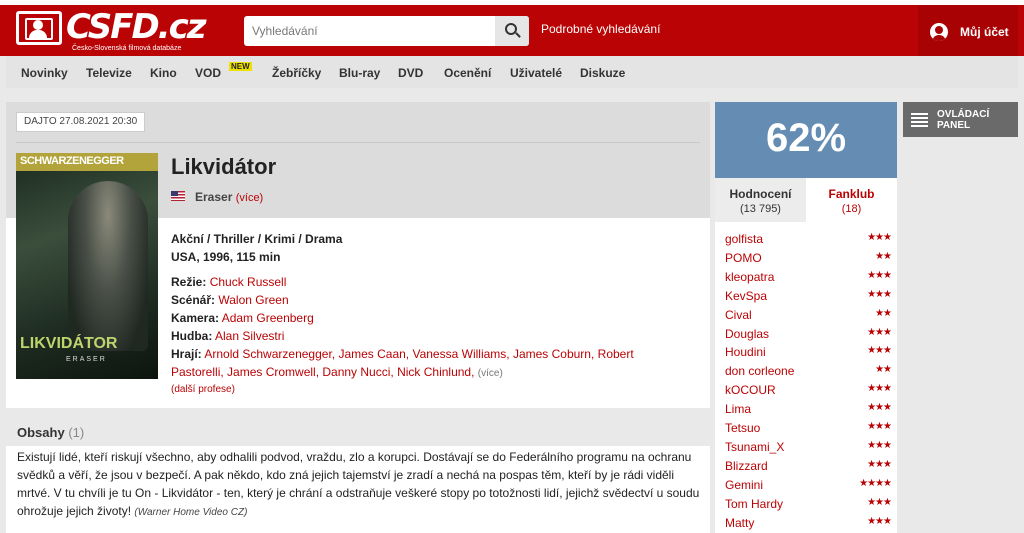  I want to click on logo-subtitle: Česko-Slovenská filmová databáze, so click(127, 48).